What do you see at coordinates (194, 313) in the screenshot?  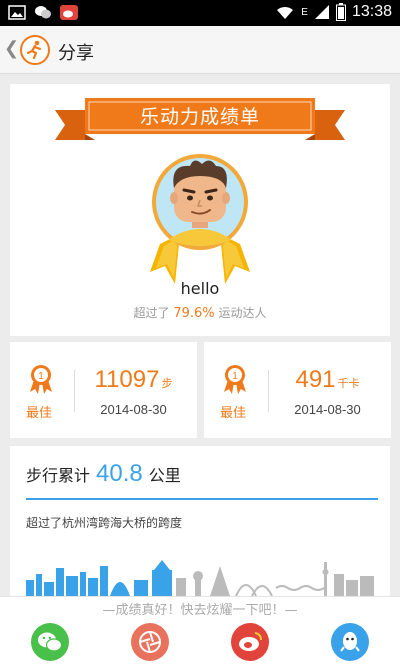 I see `rank-percent: 79.6%` at bounding box center [194, 313].